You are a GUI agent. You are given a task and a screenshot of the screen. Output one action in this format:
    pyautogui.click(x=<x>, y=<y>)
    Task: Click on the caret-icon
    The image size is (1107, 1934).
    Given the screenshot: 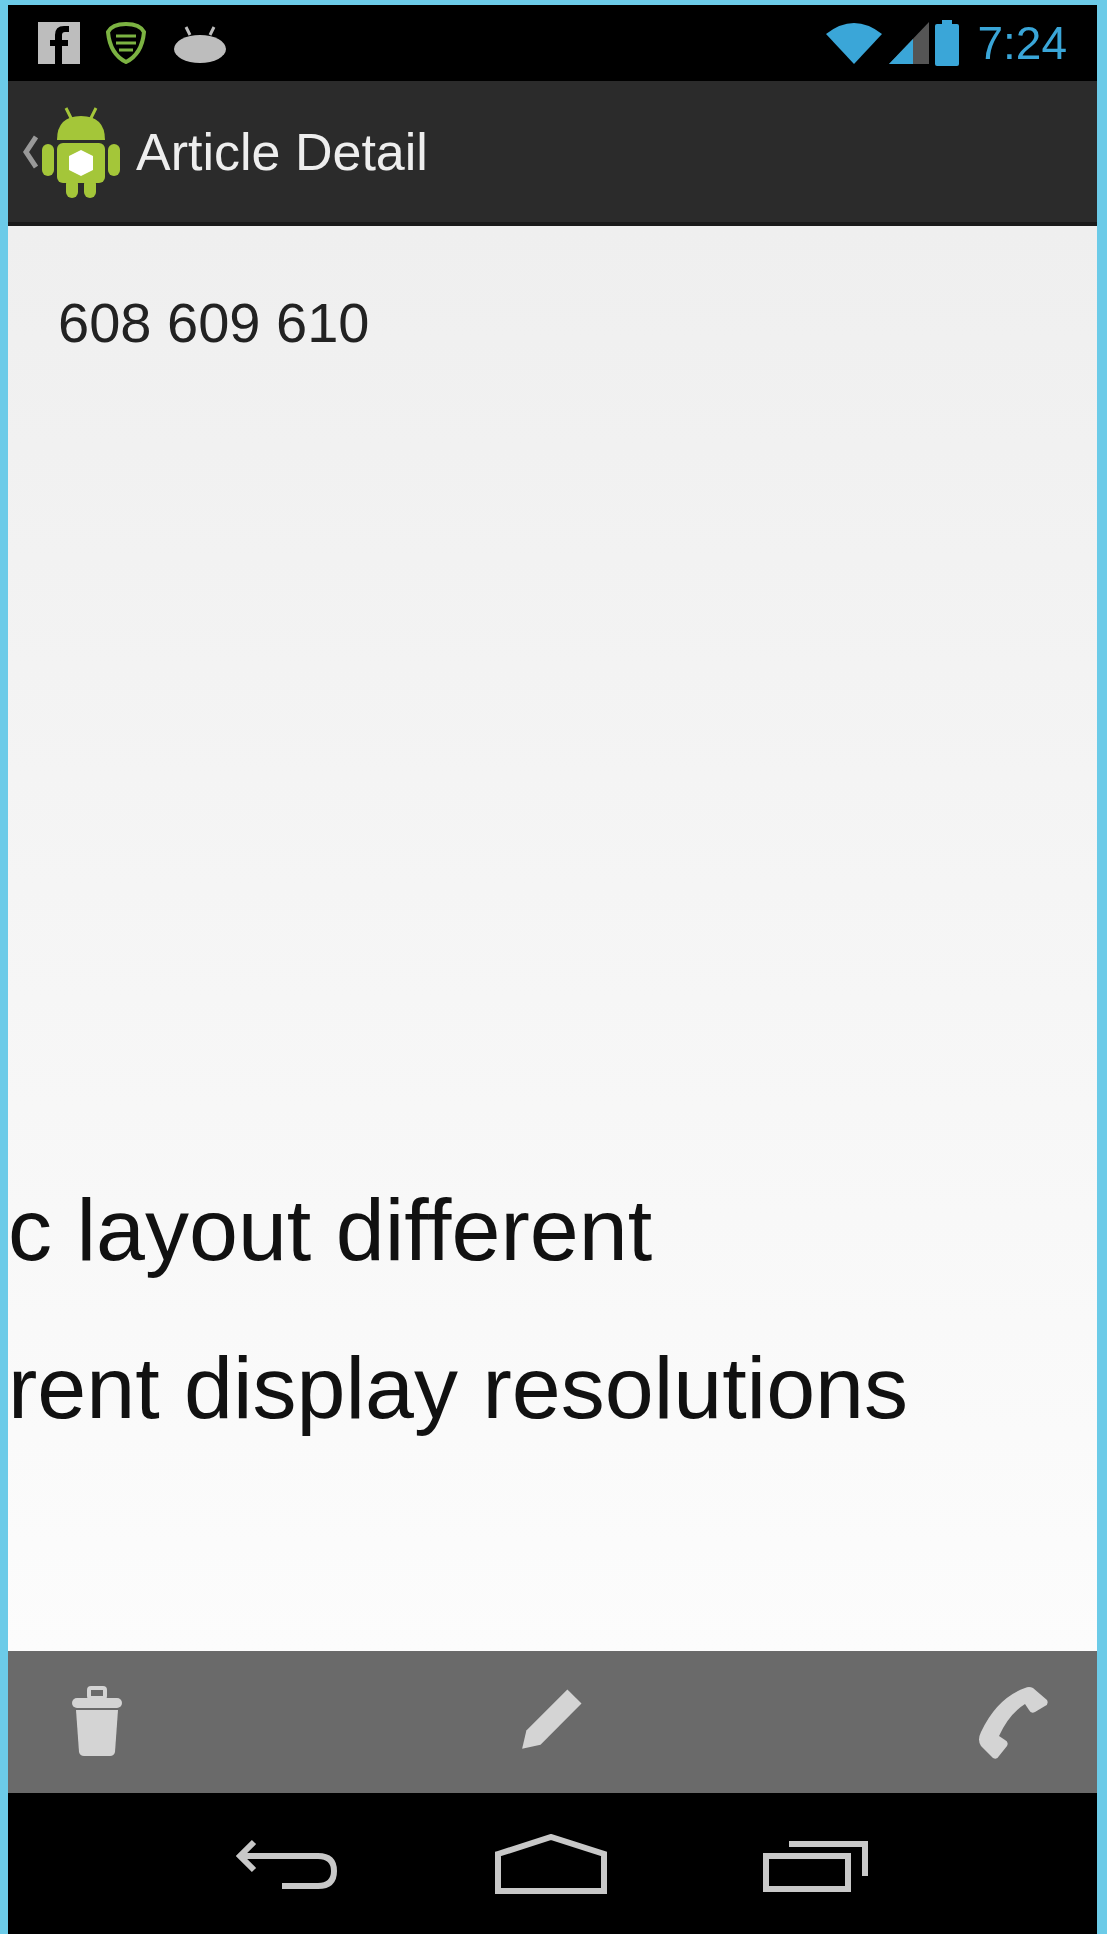 What is the action you would take?
    pyautogui.click(x=30, y=151)
    